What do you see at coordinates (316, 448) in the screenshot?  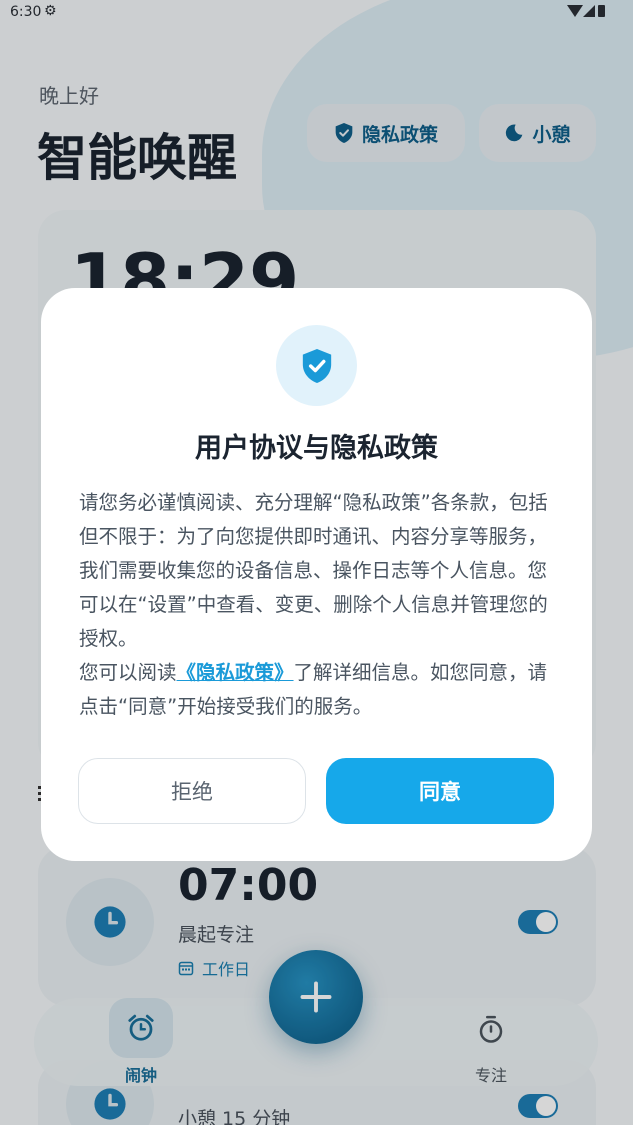 I see `dialog-title: 用户协议与隐私政策` at bounding box center [316, 448].